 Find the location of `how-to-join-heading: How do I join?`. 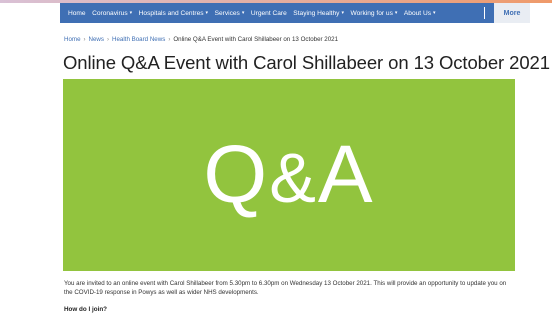

how-to-join-heading: How do I join? is located at coordinates (86, 309).